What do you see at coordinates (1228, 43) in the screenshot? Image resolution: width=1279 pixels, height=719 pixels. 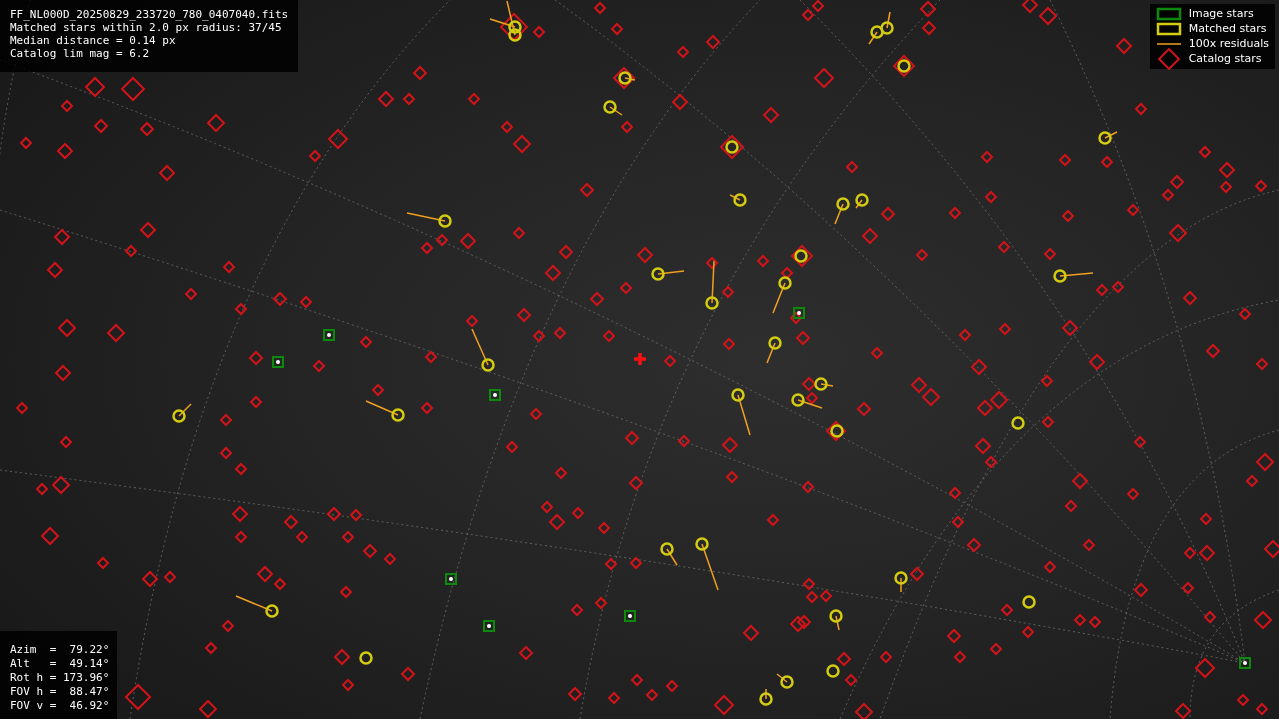 I see `legend-label: 100x residuals` at bounding box center [1228, 43].